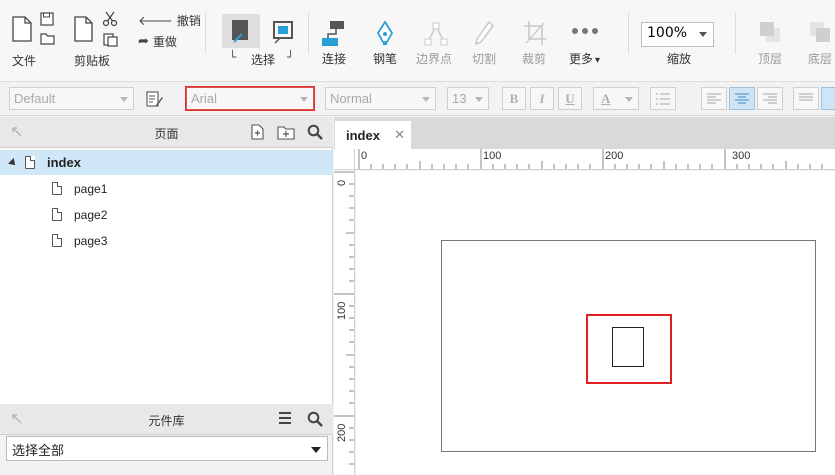 Image resolution: width=835 pixels, height=475 pixels. What do you see at coordinates (385, 32) in the screenshot?
I see `pen-nib-icon` at bounding box center [385, 32].